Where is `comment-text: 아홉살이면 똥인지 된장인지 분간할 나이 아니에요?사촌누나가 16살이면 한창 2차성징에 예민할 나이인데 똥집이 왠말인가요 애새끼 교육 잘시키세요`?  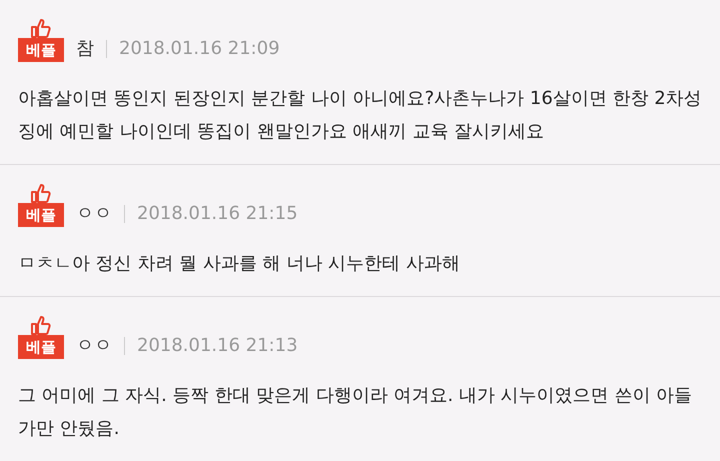
comment-text: 아홉살이면 똥인지 된장인지 분간할 나이 아니에요?사촌누나가 16살이면 한창 2차성징에 예민할 나이인데 똥집이 왠말인가요 애새끼 교육 잘시키세요 is located at coordinates (360, 115).